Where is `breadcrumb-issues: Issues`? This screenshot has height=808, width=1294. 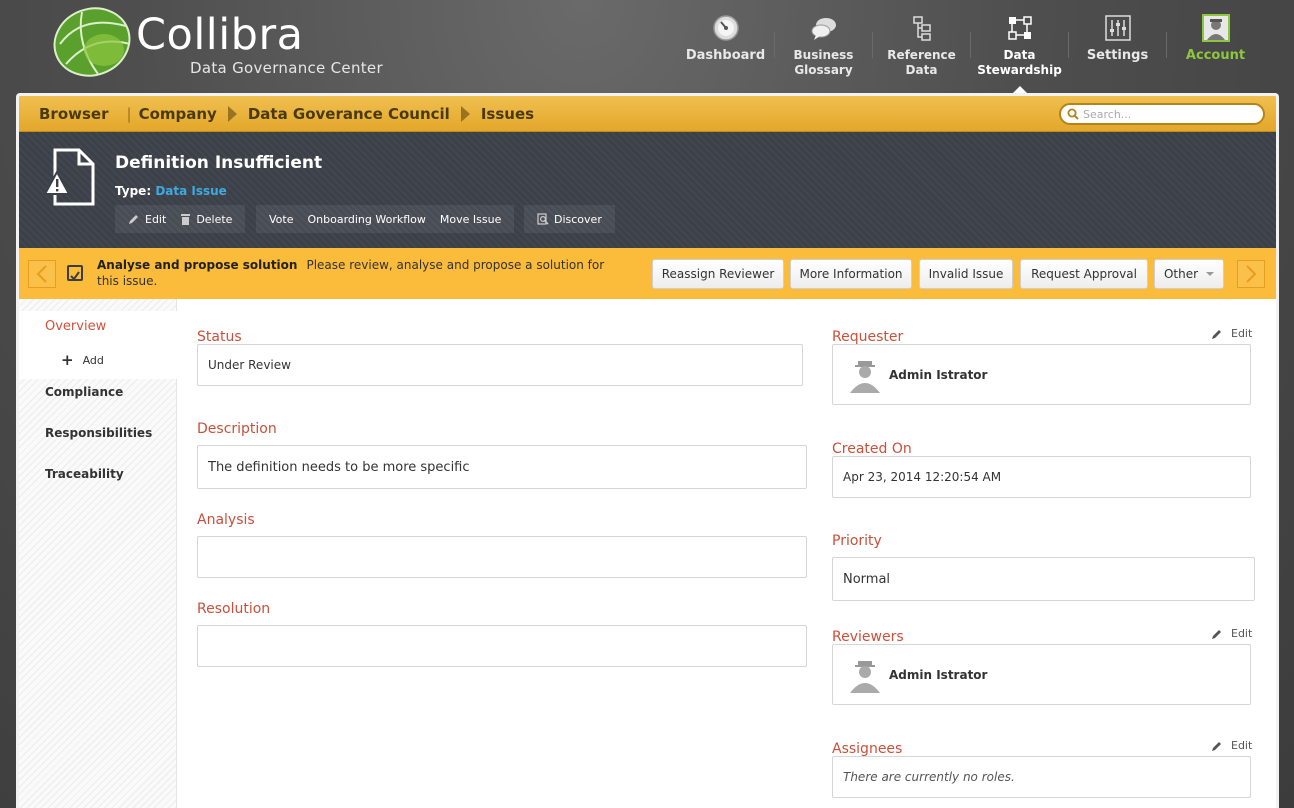 breadcrumb-issues: Issues is located at coordinates (507, 114).